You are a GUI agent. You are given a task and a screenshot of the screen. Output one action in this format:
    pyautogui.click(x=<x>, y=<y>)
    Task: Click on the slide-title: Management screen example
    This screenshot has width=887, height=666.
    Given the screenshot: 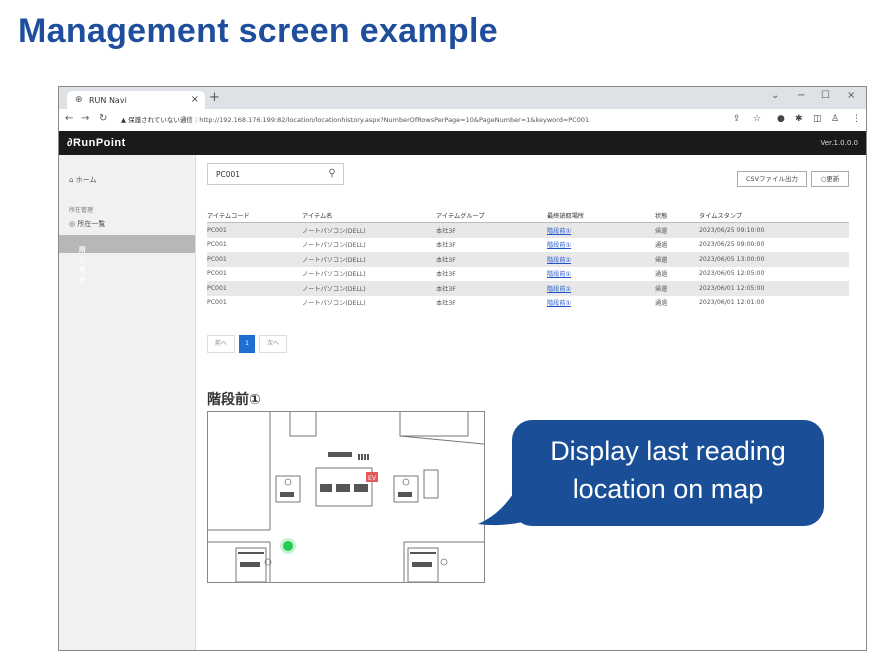 What is the action you would take?
    pyautogui.click(x=258, y=31)
    